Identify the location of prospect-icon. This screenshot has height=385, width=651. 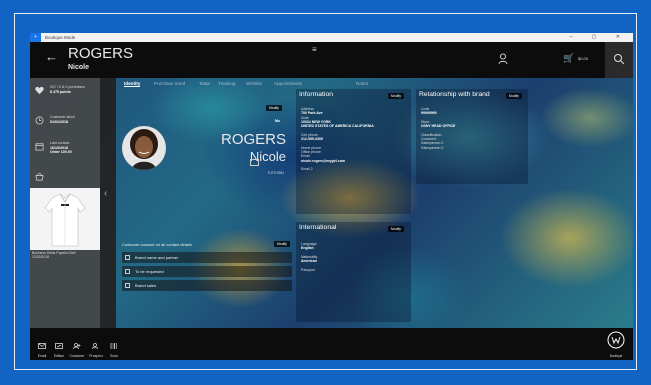
(95, 346).